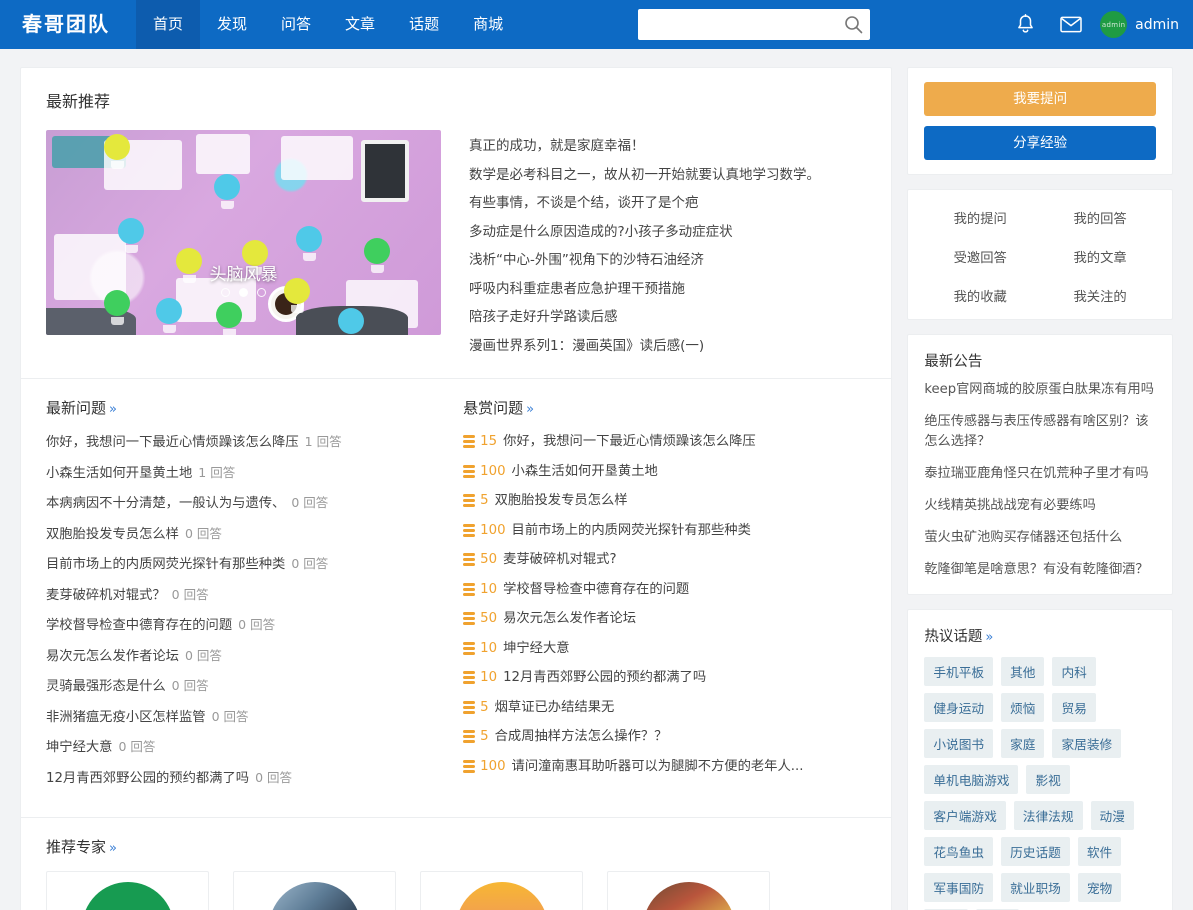 The image size is (1193, 910). Describe the element at coordinates (296, 24) in the screenshot. I see `nav-item-qa: 问答` at that location.